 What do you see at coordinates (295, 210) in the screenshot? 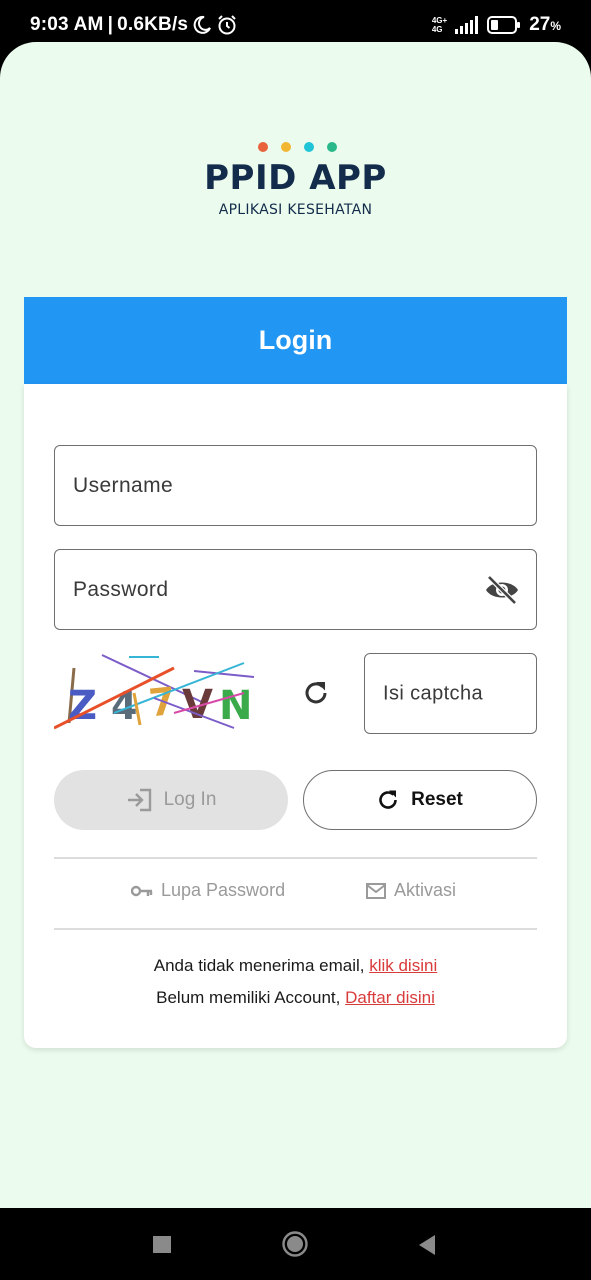
I see `logo-subtitle: APLIKASI KESEHATAN` at bounding box center [295, 210].